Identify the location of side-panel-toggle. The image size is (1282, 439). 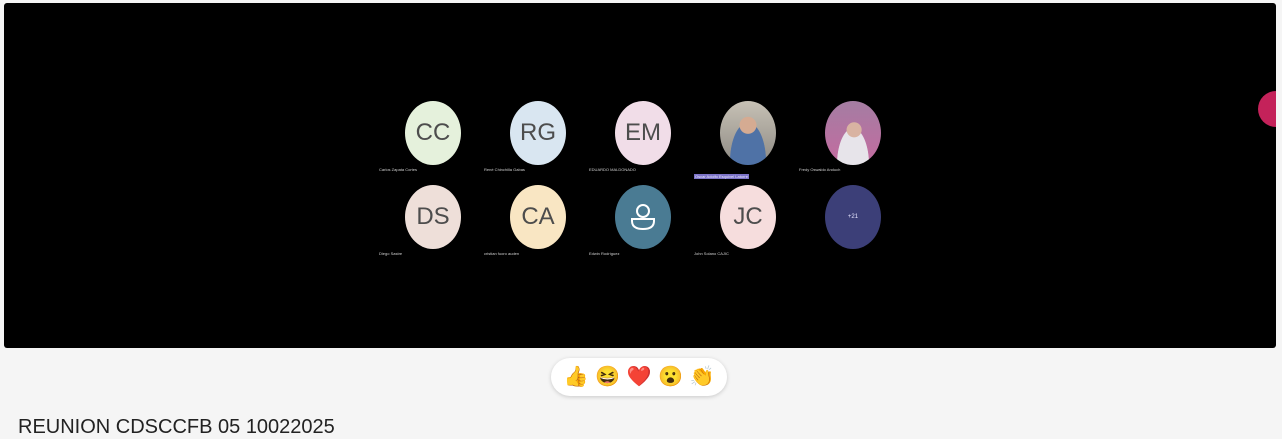
(1267, 109).